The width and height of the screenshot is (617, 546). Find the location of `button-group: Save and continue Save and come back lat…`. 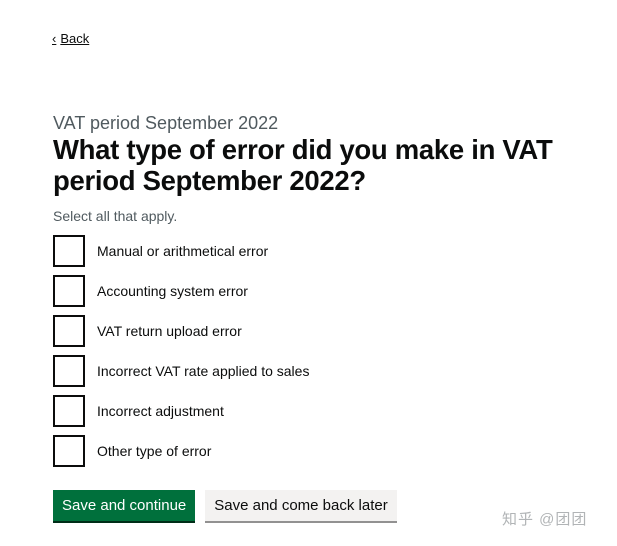

button-group: Save and continue Save and come back lat… is located at coordinates (225, 505).